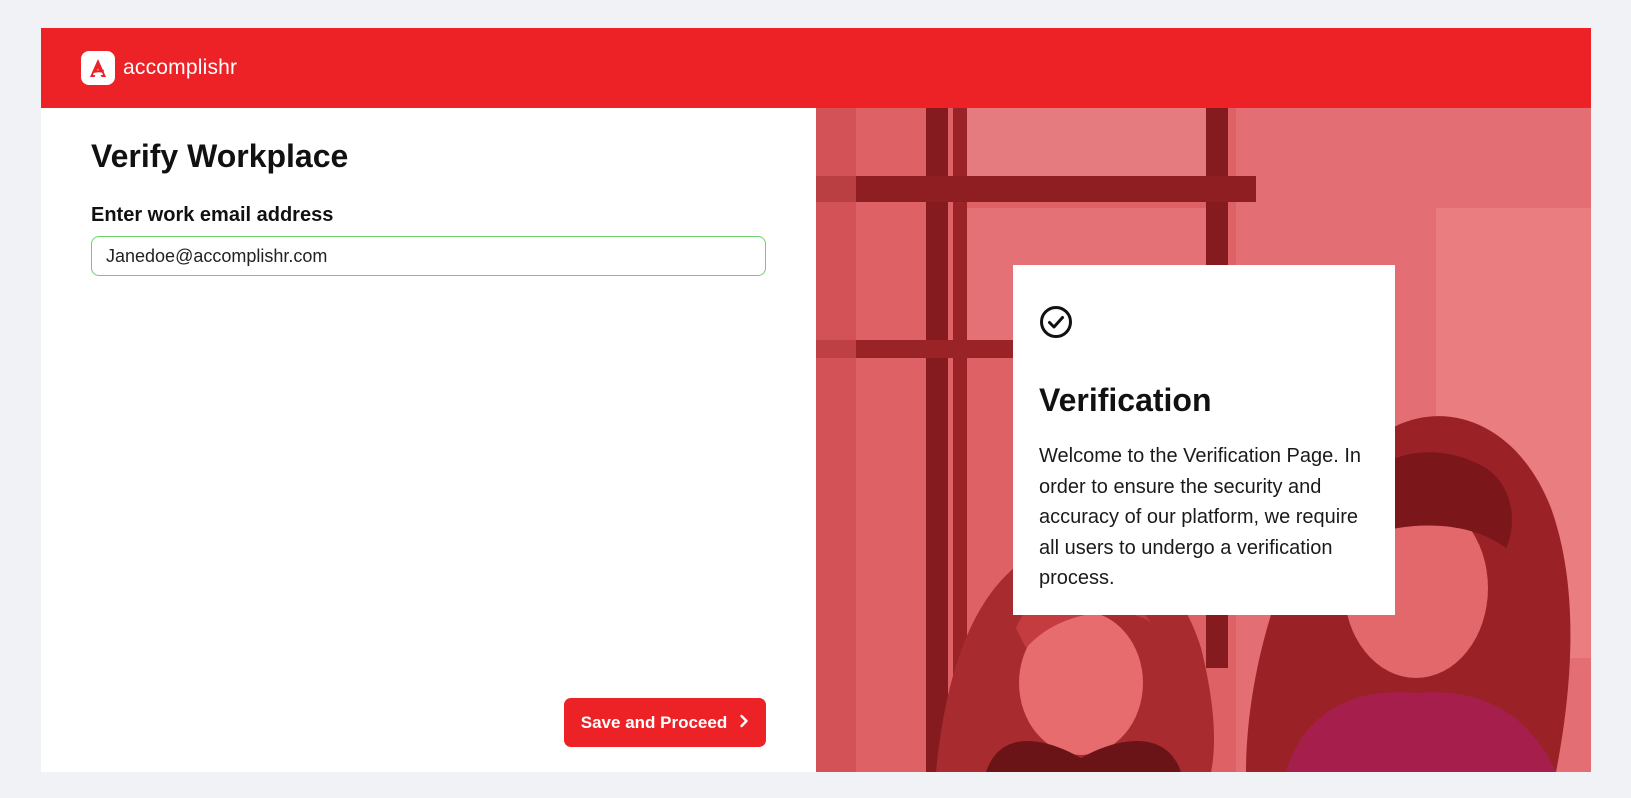  I want to click on save-and-proceed-button: Save and Proceed, so click(665, 722).